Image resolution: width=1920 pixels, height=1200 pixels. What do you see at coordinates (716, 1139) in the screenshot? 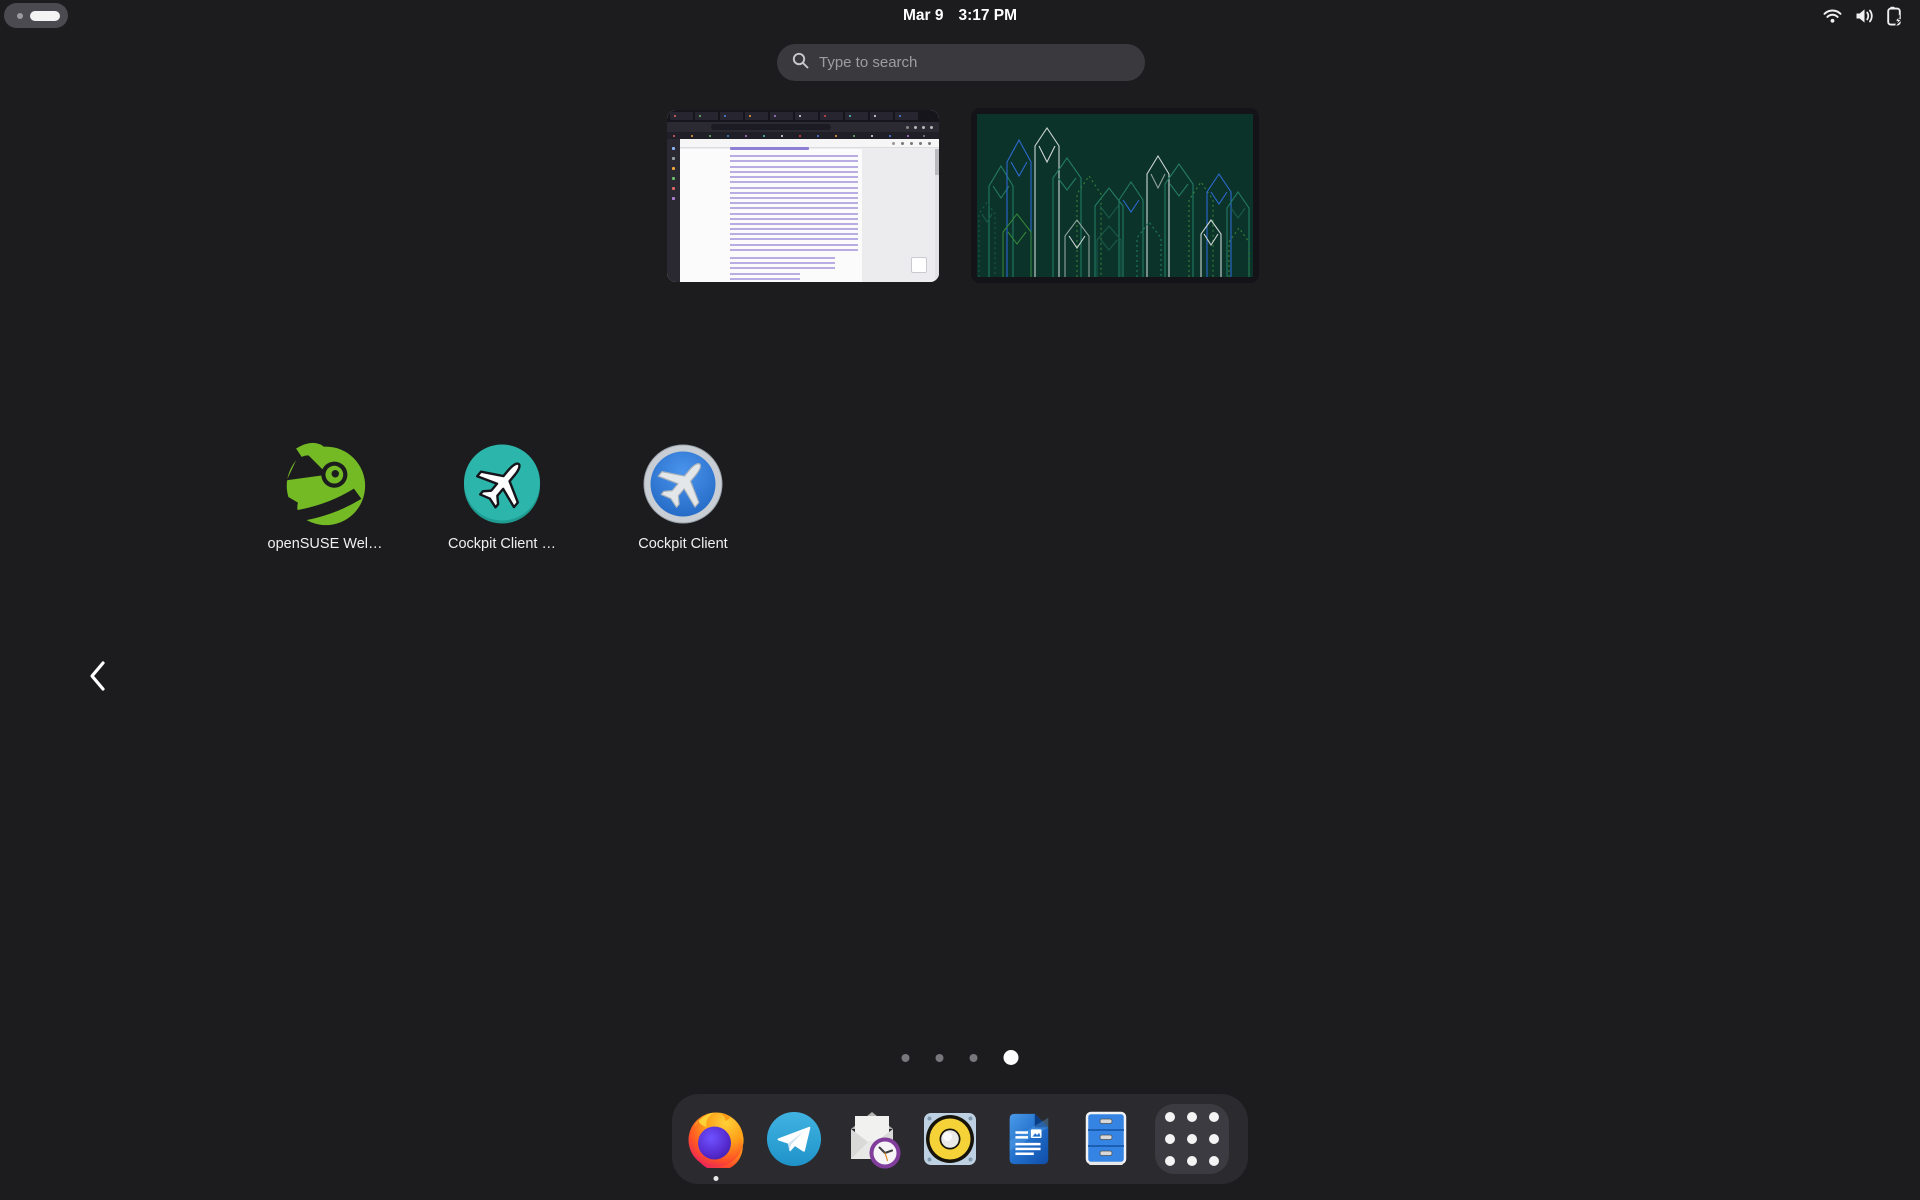
I see `firefox-icon` at bounding box center [716, 1139].